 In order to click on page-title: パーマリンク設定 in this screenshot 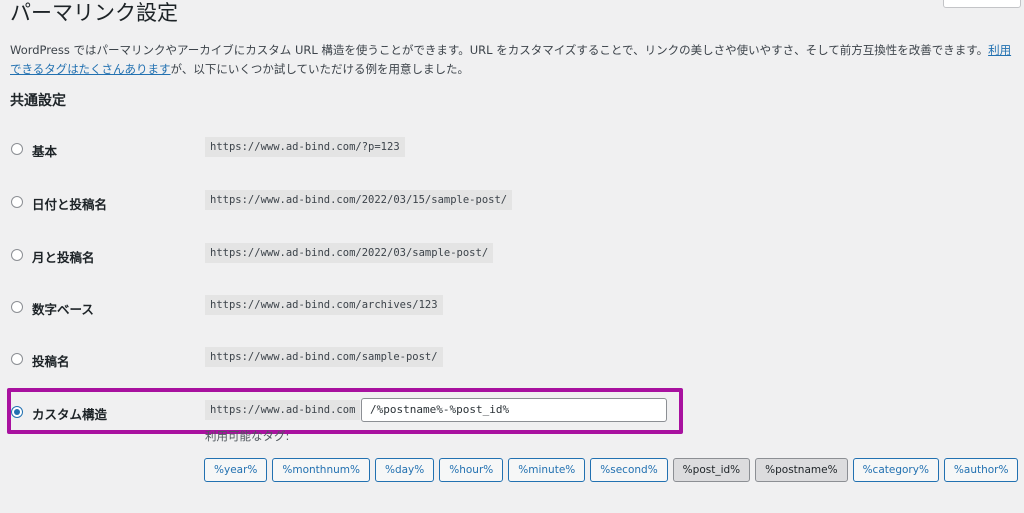, I will do `click(94, 13)`.